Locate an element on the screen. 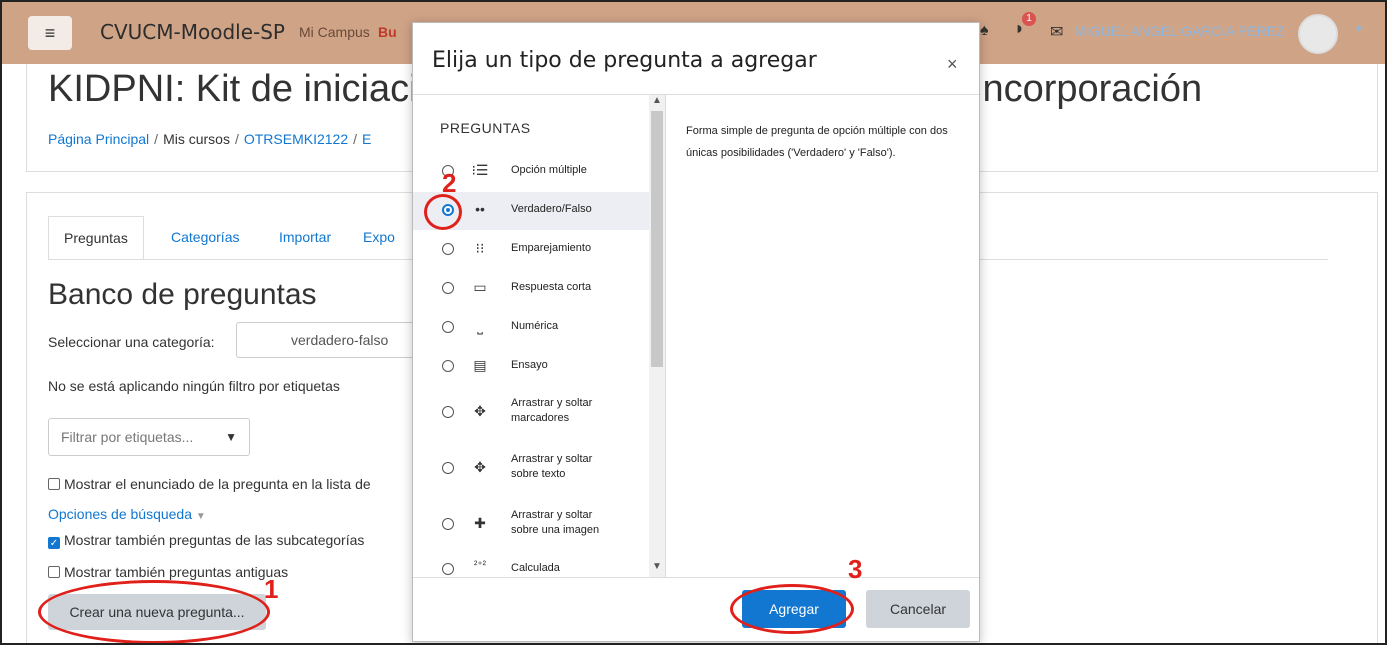  option-label: Verdadero/Falso is located at coordinates (551, 209).